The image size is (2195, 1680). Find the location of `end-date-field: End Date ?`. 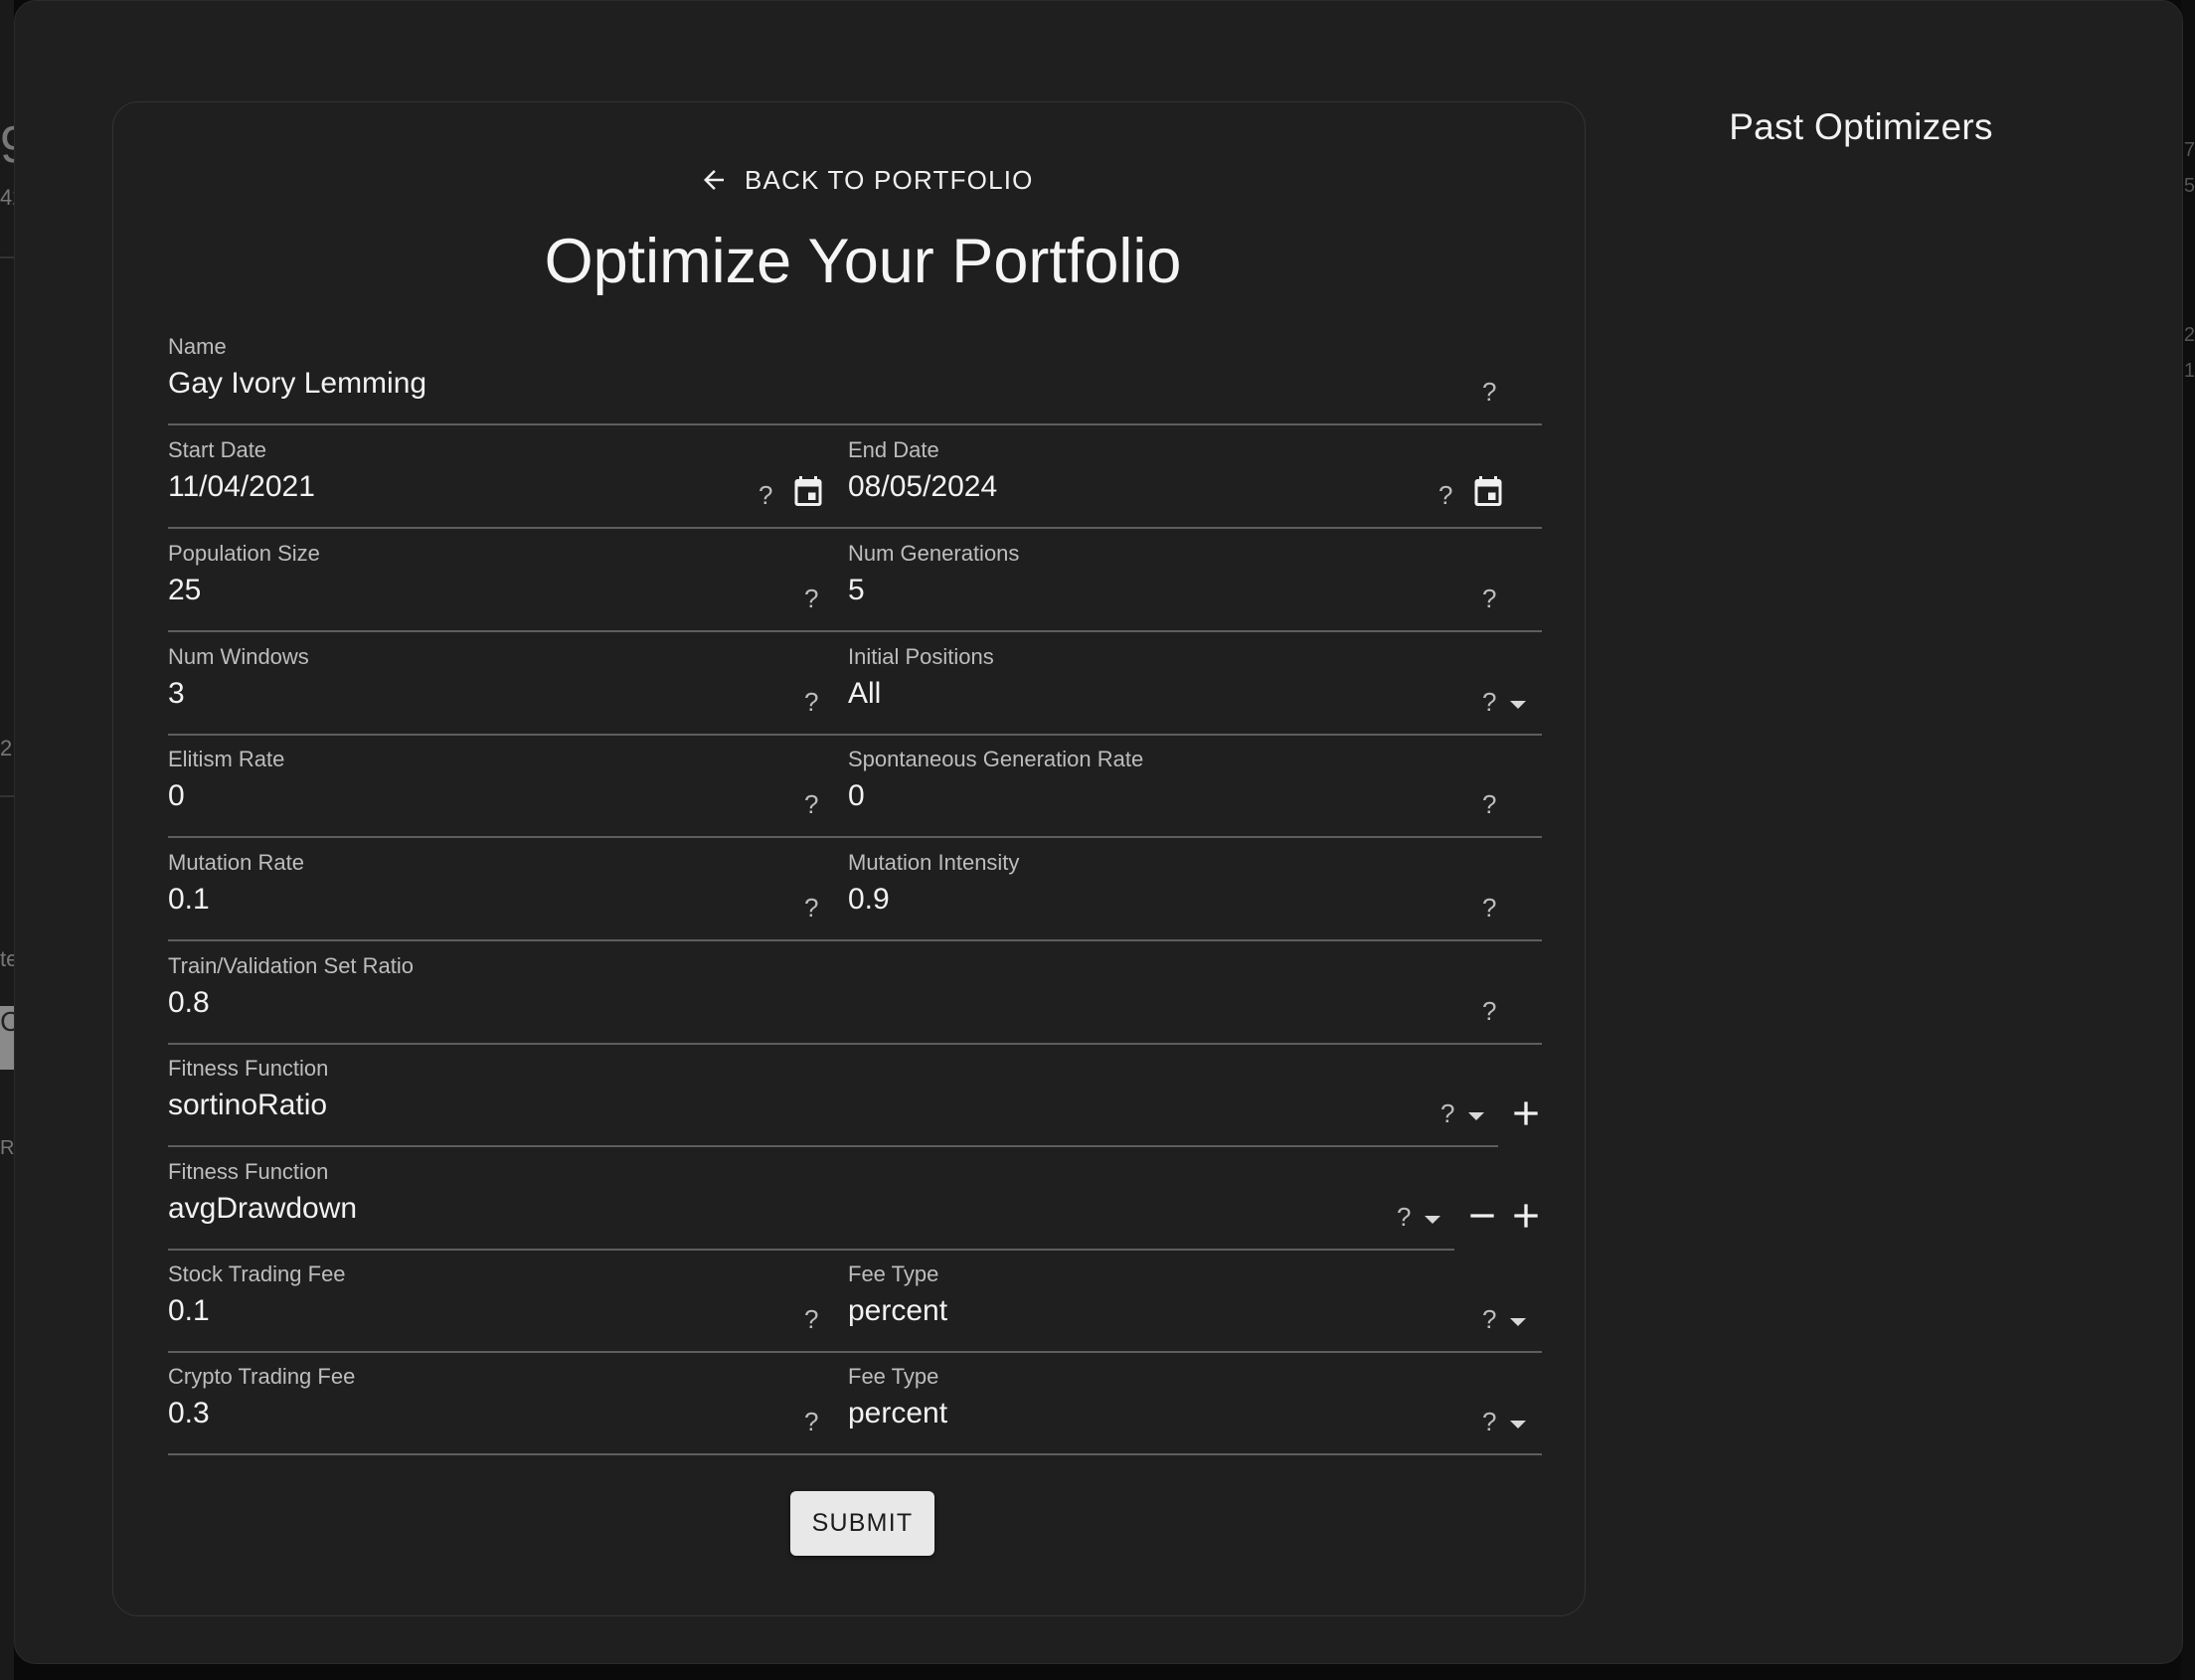

end-date-field: End Date ? is located at coordinates (1195, 476).